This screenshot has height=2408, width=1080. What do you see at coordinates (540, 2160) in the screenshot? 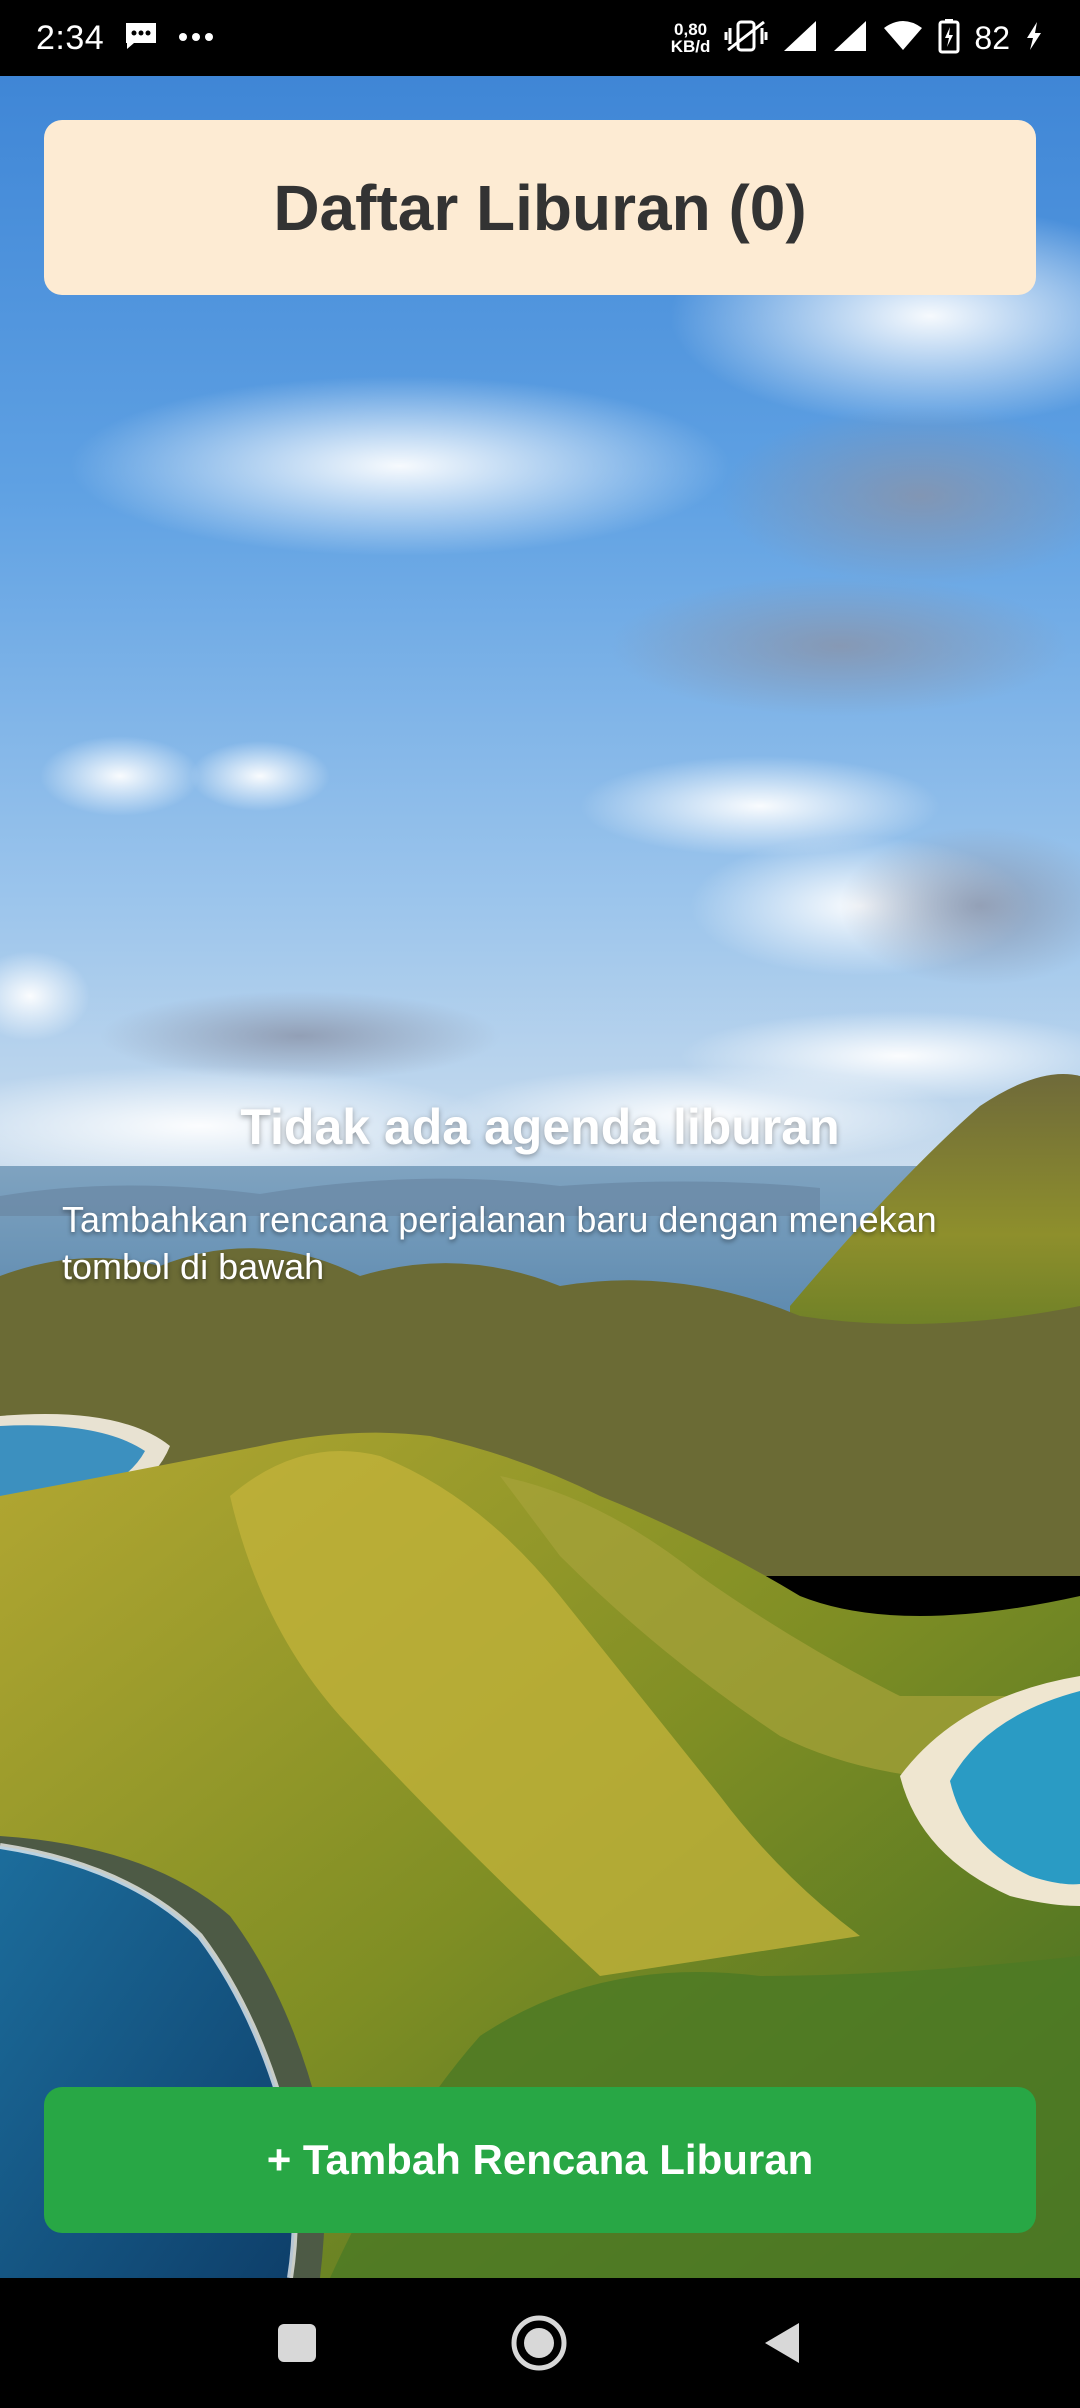
I see `add-vacation-plan-button: + Tambah Rencana Liburan` at bounding box center [540, 2160].